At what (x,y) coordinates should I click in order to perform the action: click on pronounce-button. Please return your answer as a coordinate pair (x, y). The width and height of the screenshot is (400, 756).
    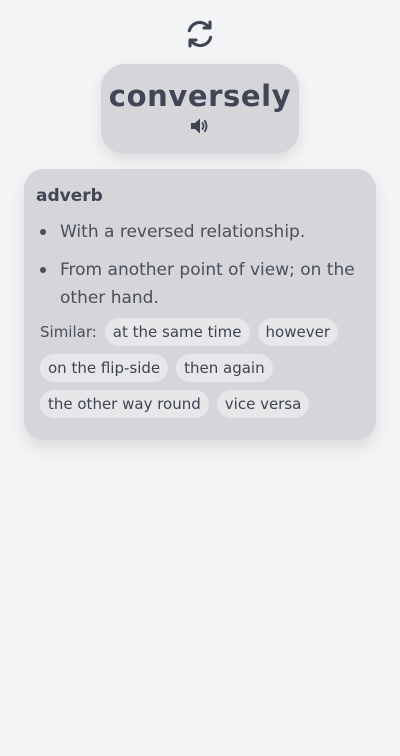
    Looking at the image, I should click on (200, 126).